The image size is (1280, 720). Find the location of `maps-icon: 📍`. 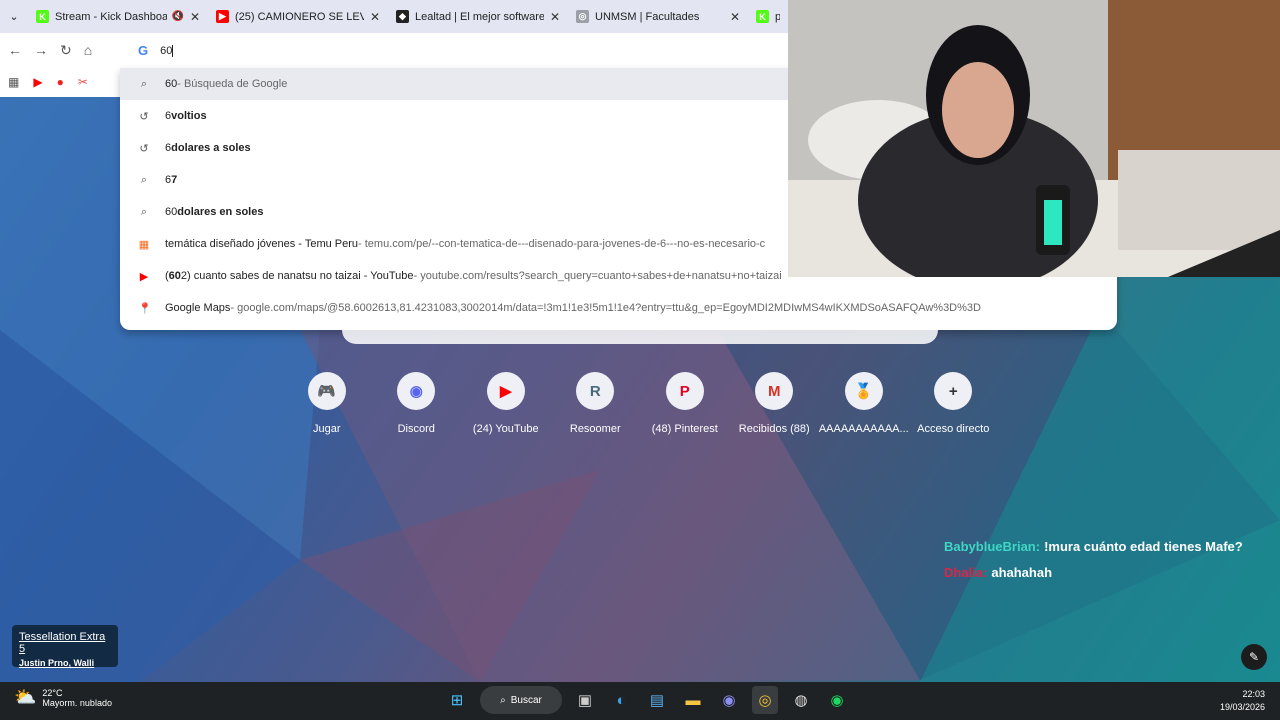

maps-icon: 📍 is located at coordinates (145, 308).